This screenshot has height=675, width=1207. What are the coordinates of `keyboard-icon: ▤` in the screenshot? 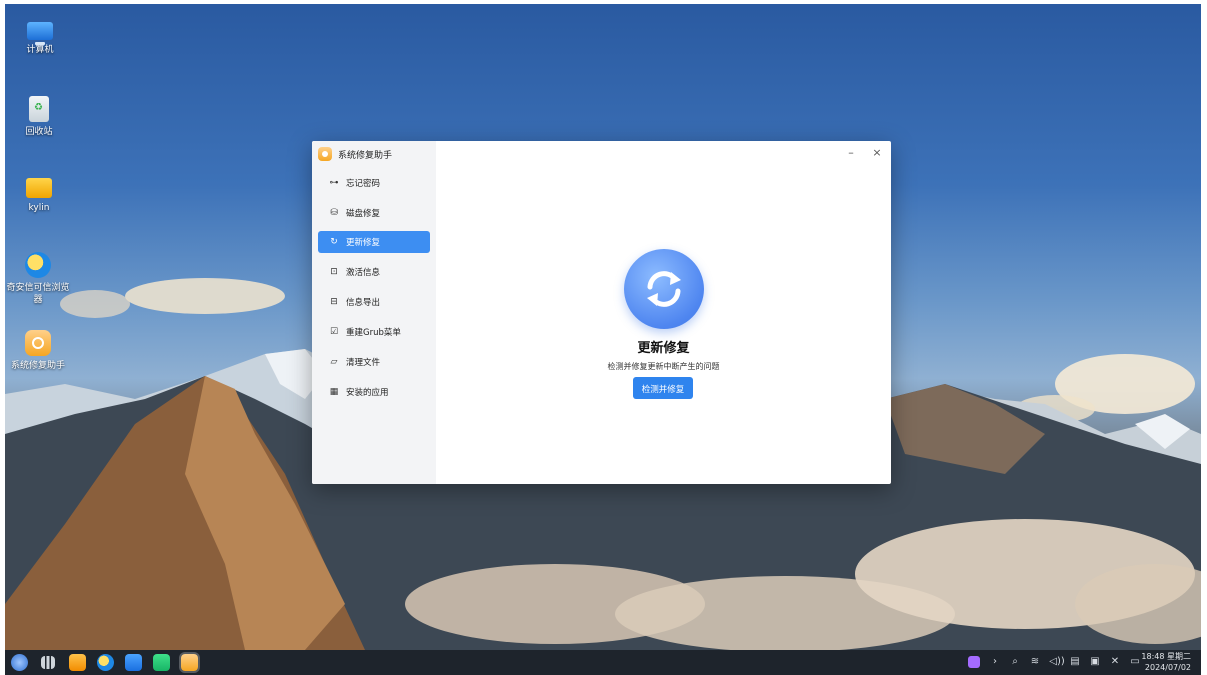 It's located at (1075, 661).